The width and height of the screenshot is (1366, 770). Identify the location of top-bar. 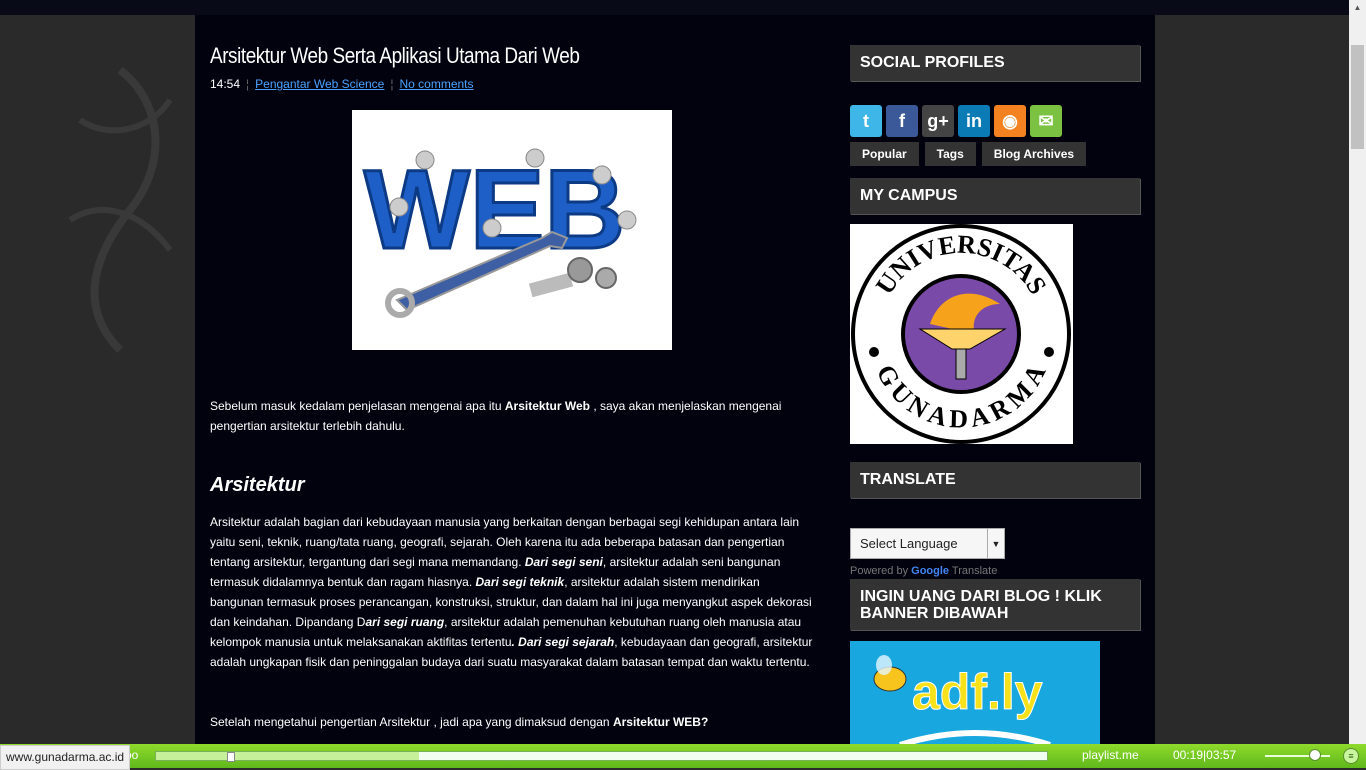
(674, 7).